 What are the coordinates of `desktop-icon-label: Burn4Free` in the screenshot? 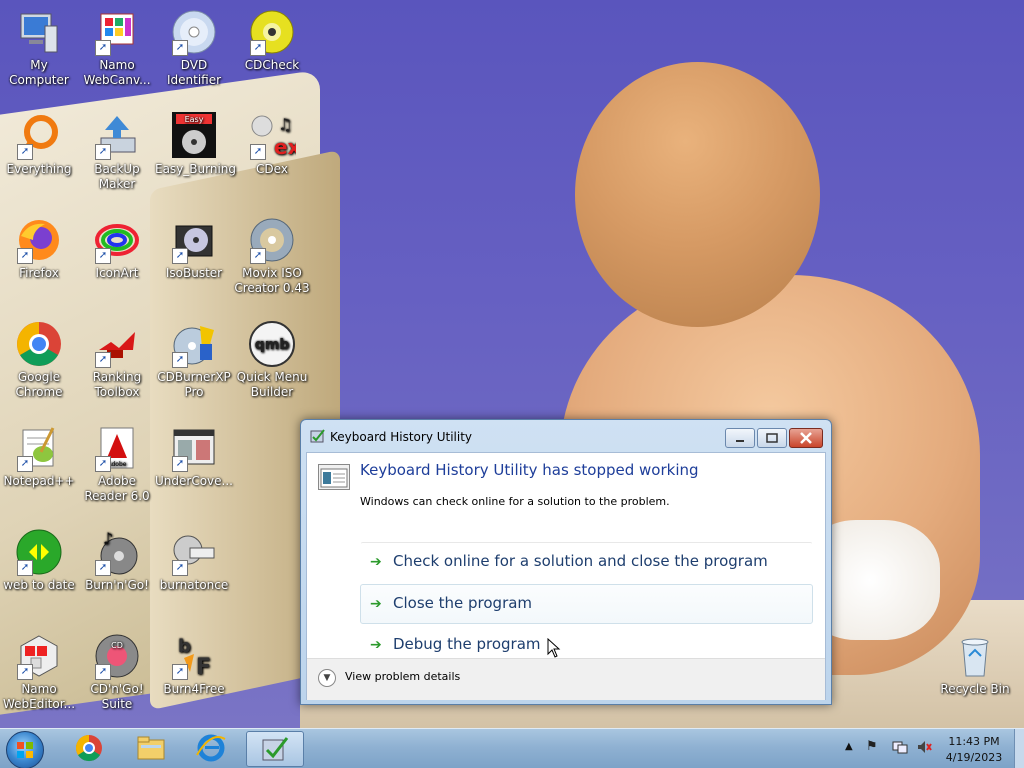 It's located at (194, 689).